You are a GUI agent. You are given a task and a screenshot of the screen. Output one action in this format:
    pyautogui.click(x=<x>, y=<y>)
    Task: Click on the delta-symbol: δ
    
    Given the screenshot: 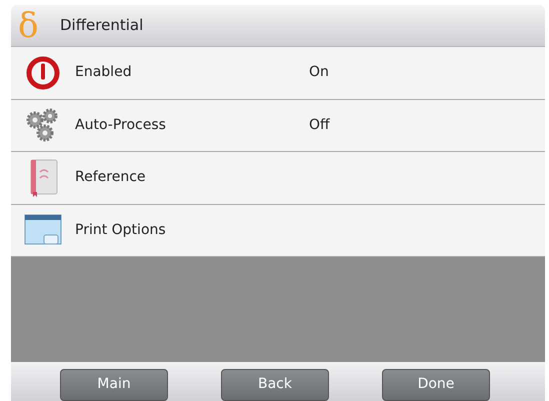 What is the action you would take?
    pyautogui.click(x=29, y=25)
    